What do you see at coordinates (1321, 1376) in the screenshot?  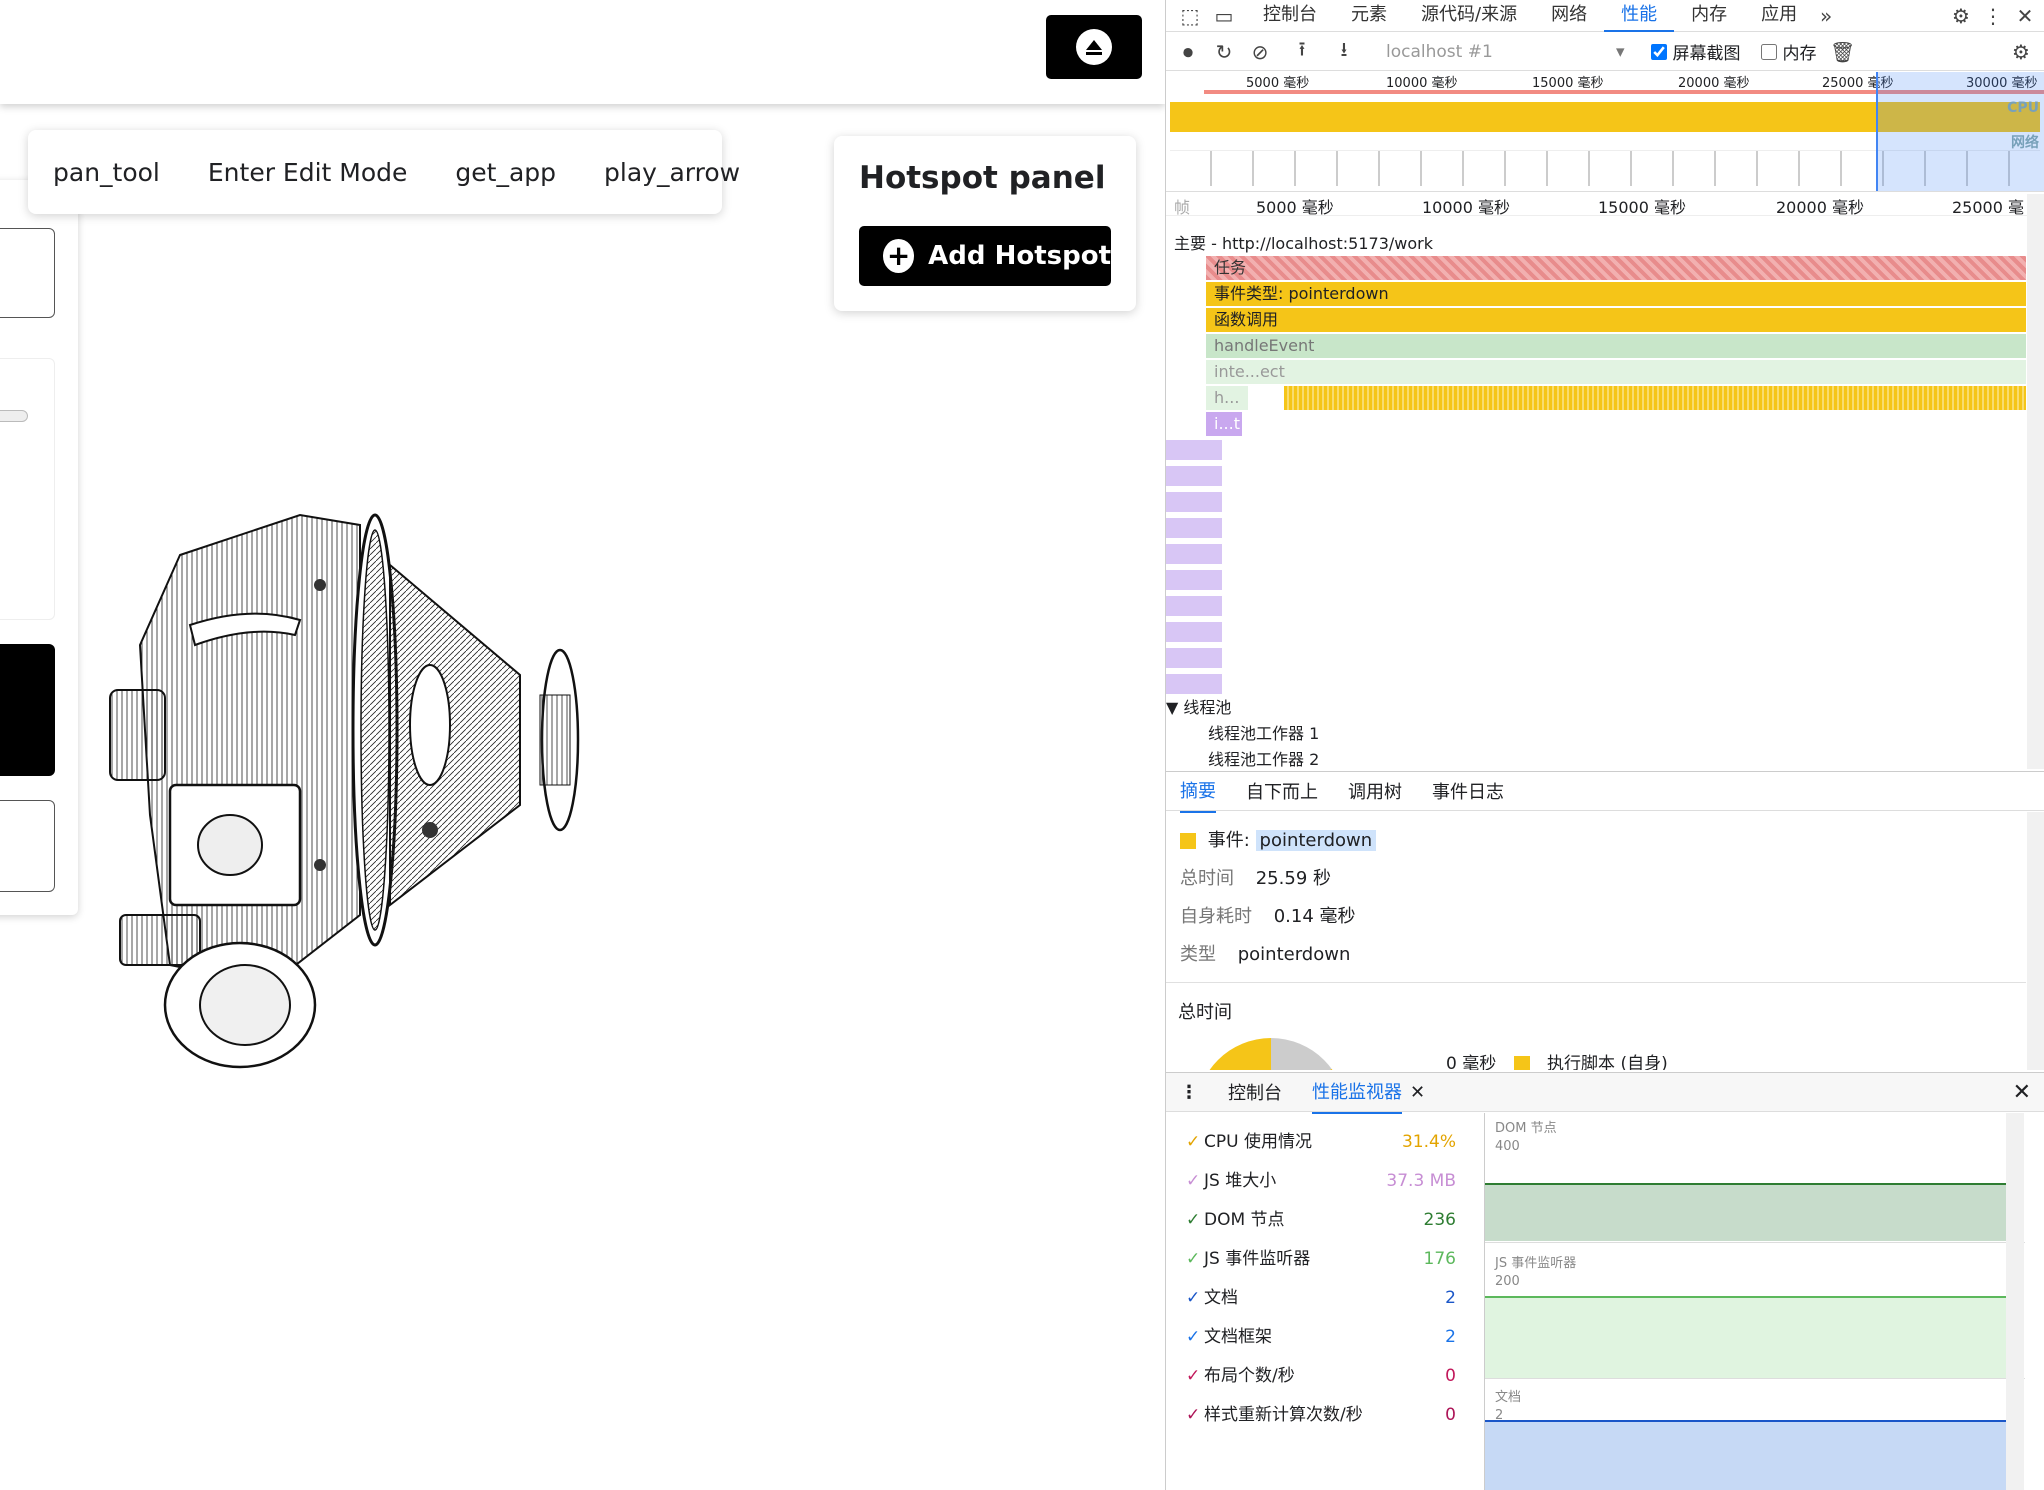 I see `metric-layouts: ✓ 布局个数/秒 0` at bounding box center [1321, 1376].